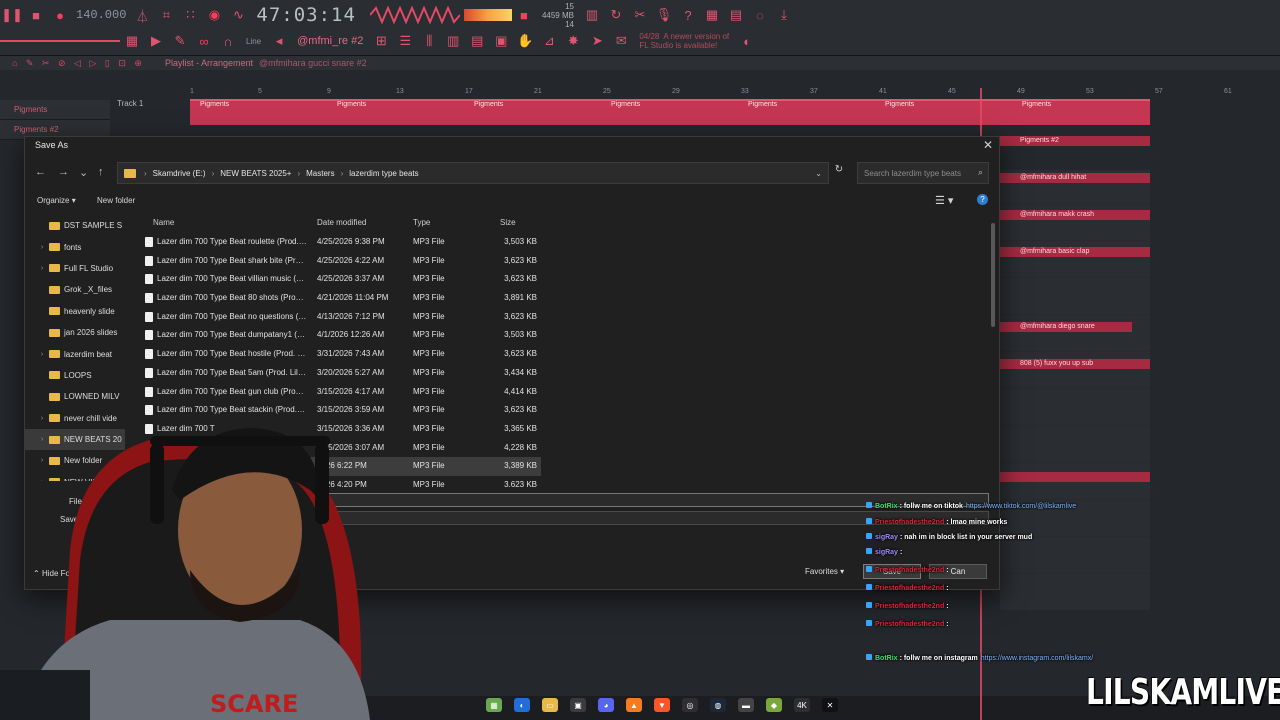  I want to click on back-icon: ←, so click(40, 172).